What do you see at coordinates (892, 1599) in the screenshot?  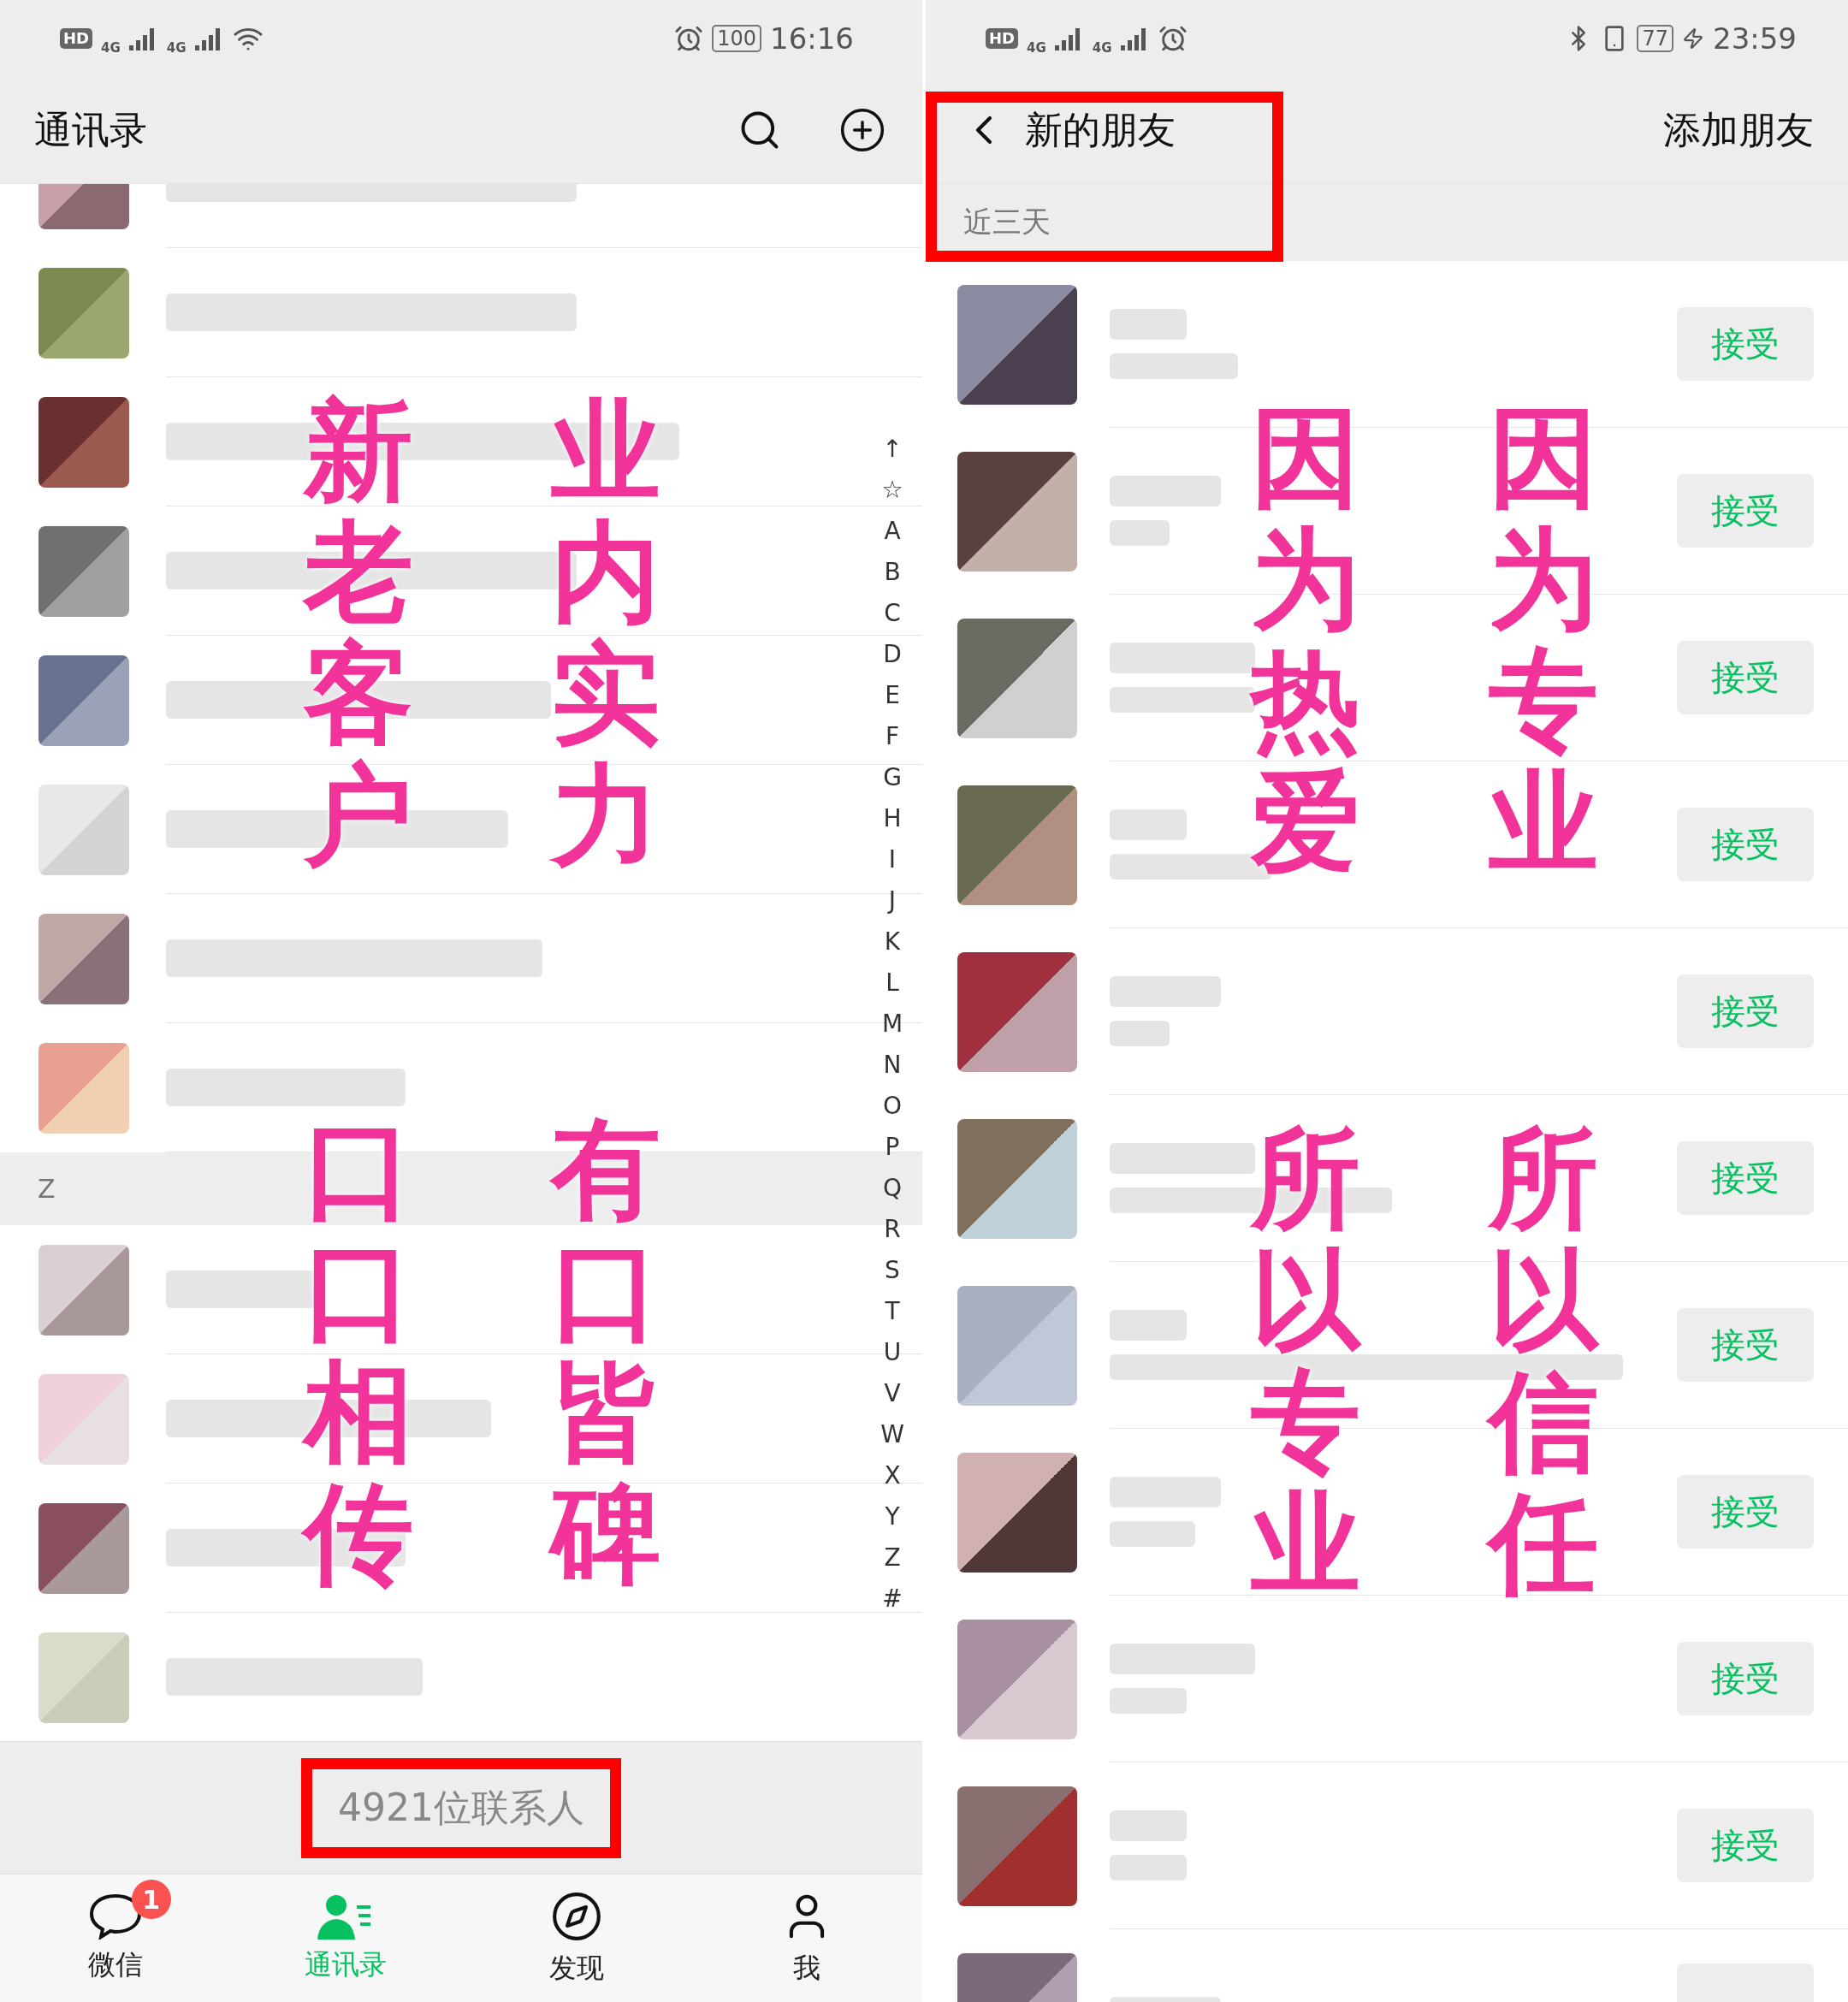 I see `index-letter: #` at bounding box center [892, 1599].